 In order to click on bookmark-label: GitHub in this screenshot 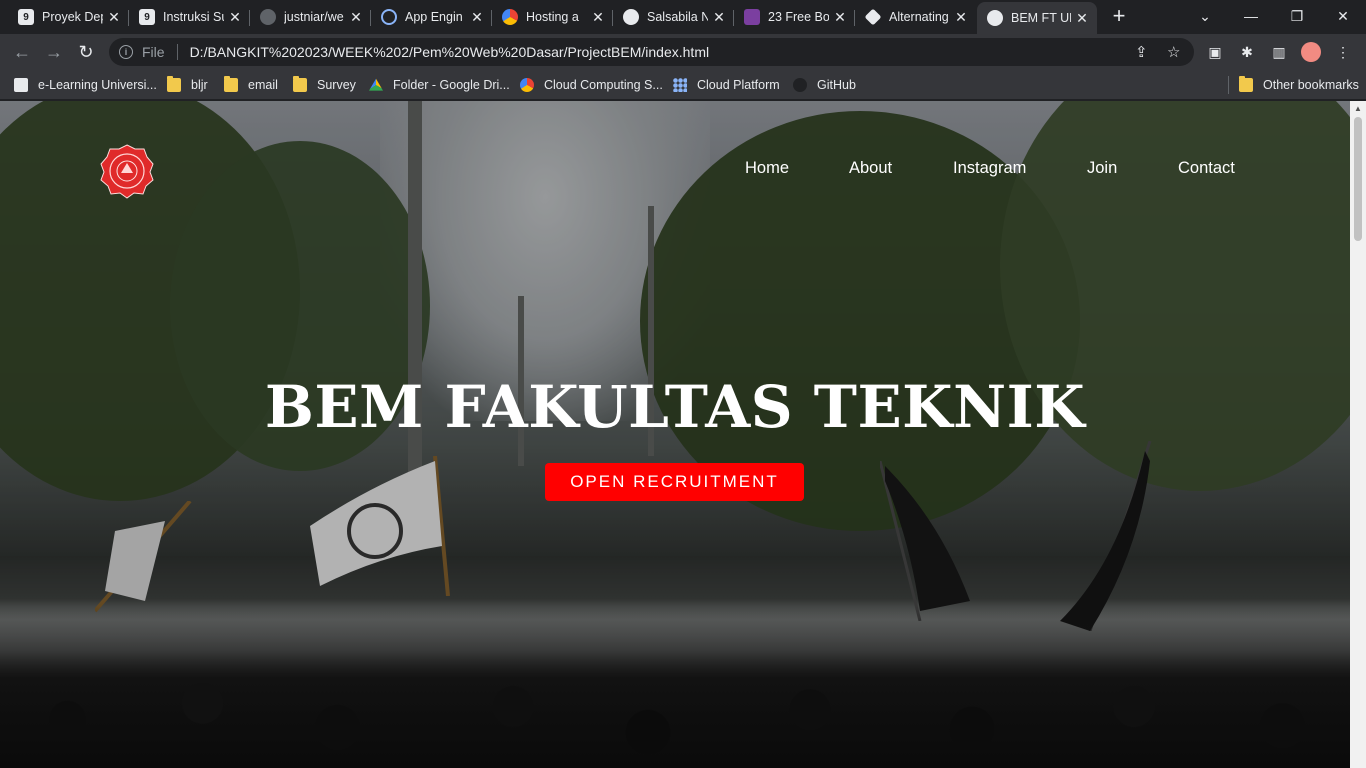, I will do `click(836, 85)`.